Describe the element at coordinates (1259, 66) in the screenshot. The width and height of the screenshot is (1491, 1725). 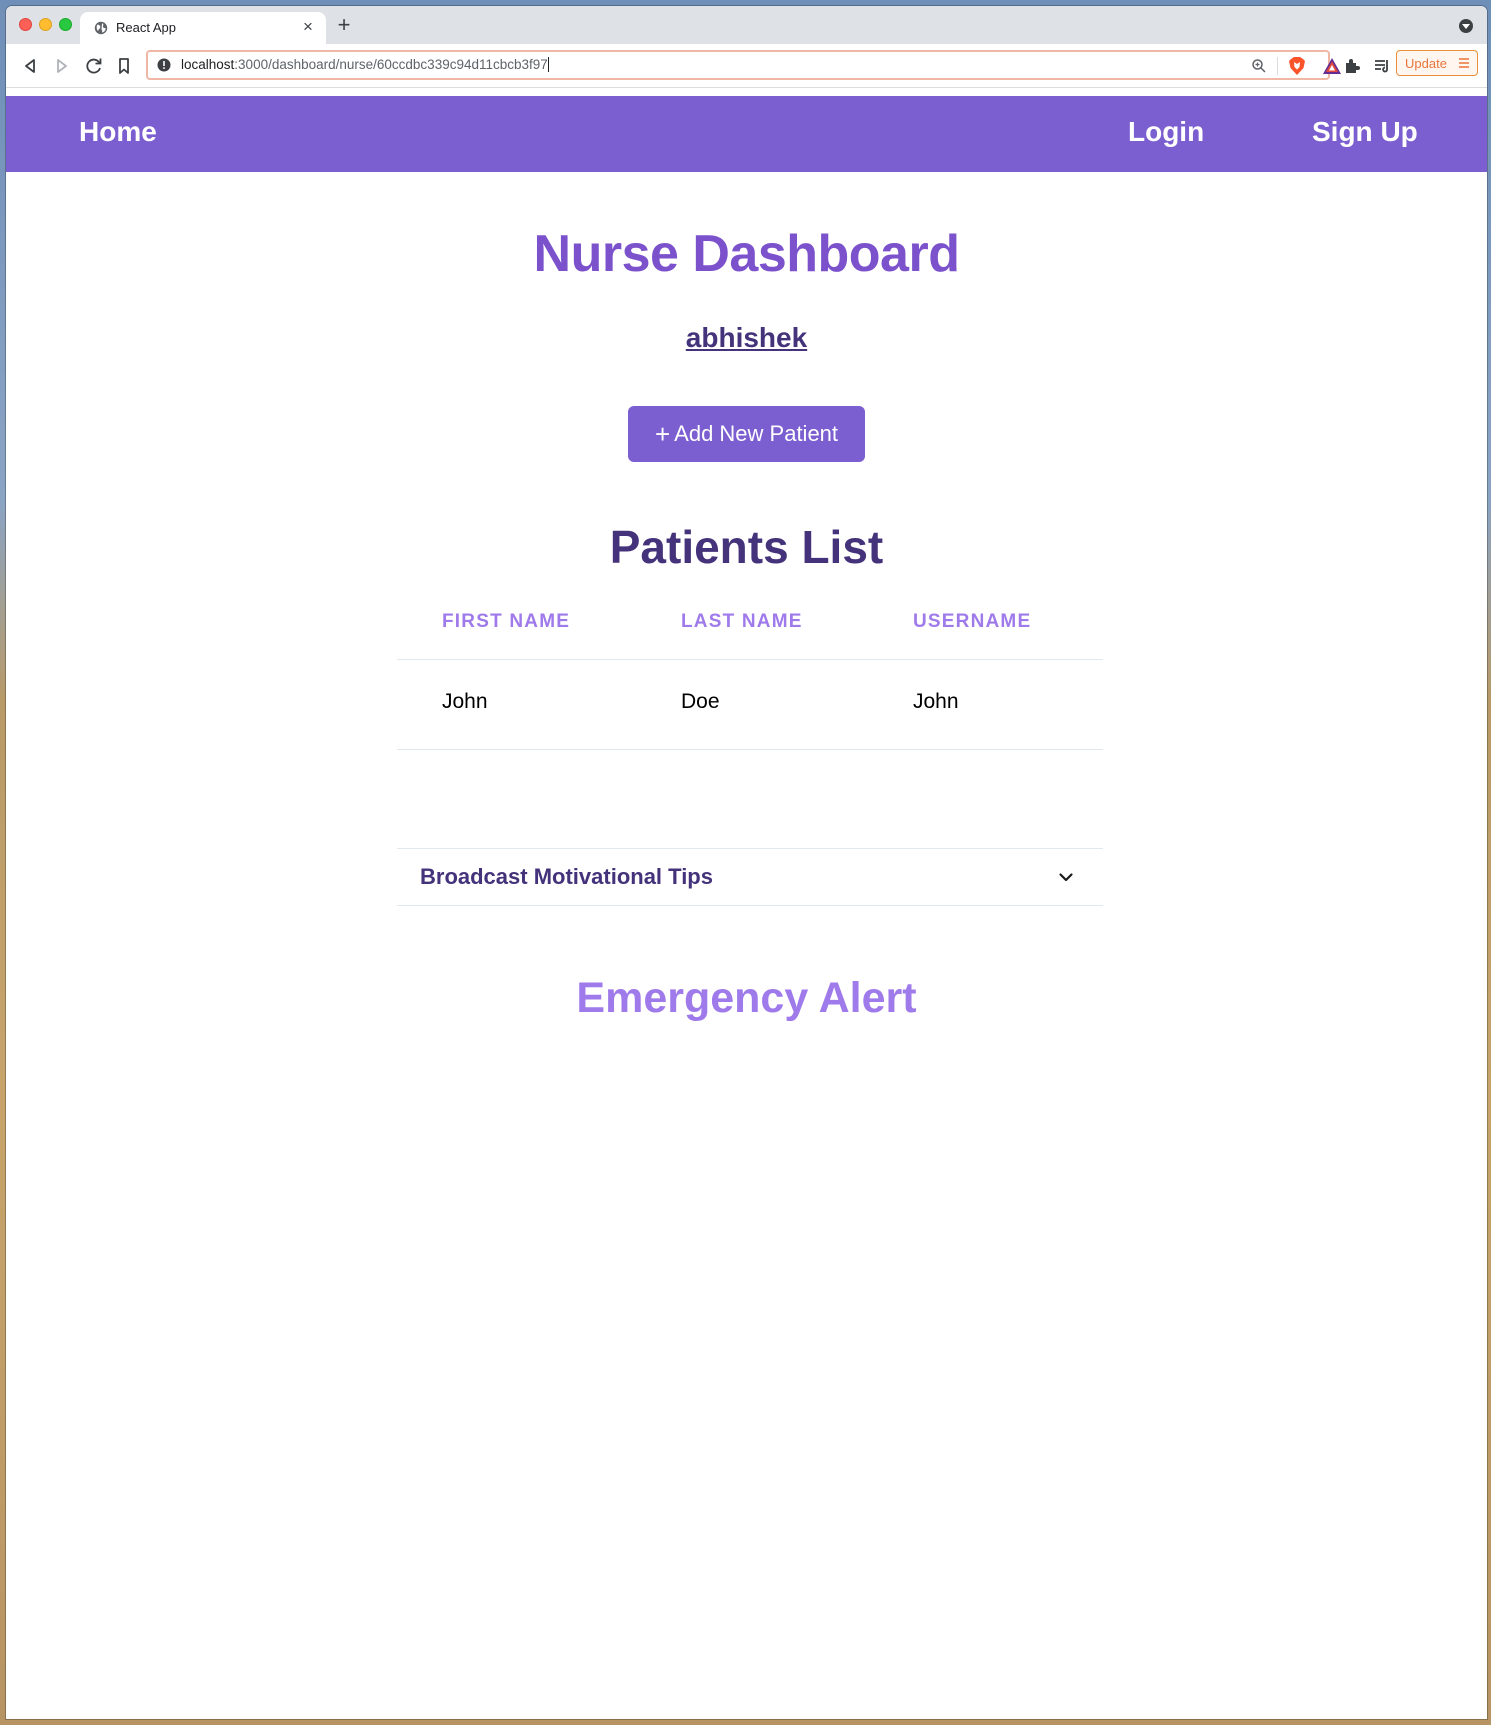
I see `zoom-icon` at that location.